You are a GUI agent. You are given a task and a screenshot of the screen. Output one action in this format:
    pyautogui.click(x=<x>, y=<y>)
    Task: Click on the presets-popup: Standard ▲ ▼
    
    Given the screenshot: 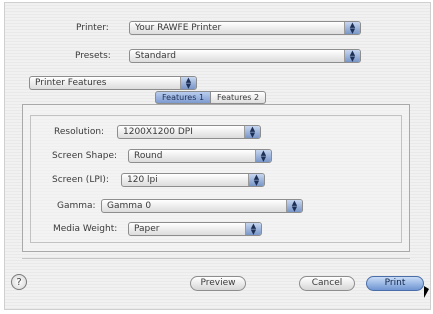 What is the action you would take?
    pyautogui.click(x=245, y=56)
    